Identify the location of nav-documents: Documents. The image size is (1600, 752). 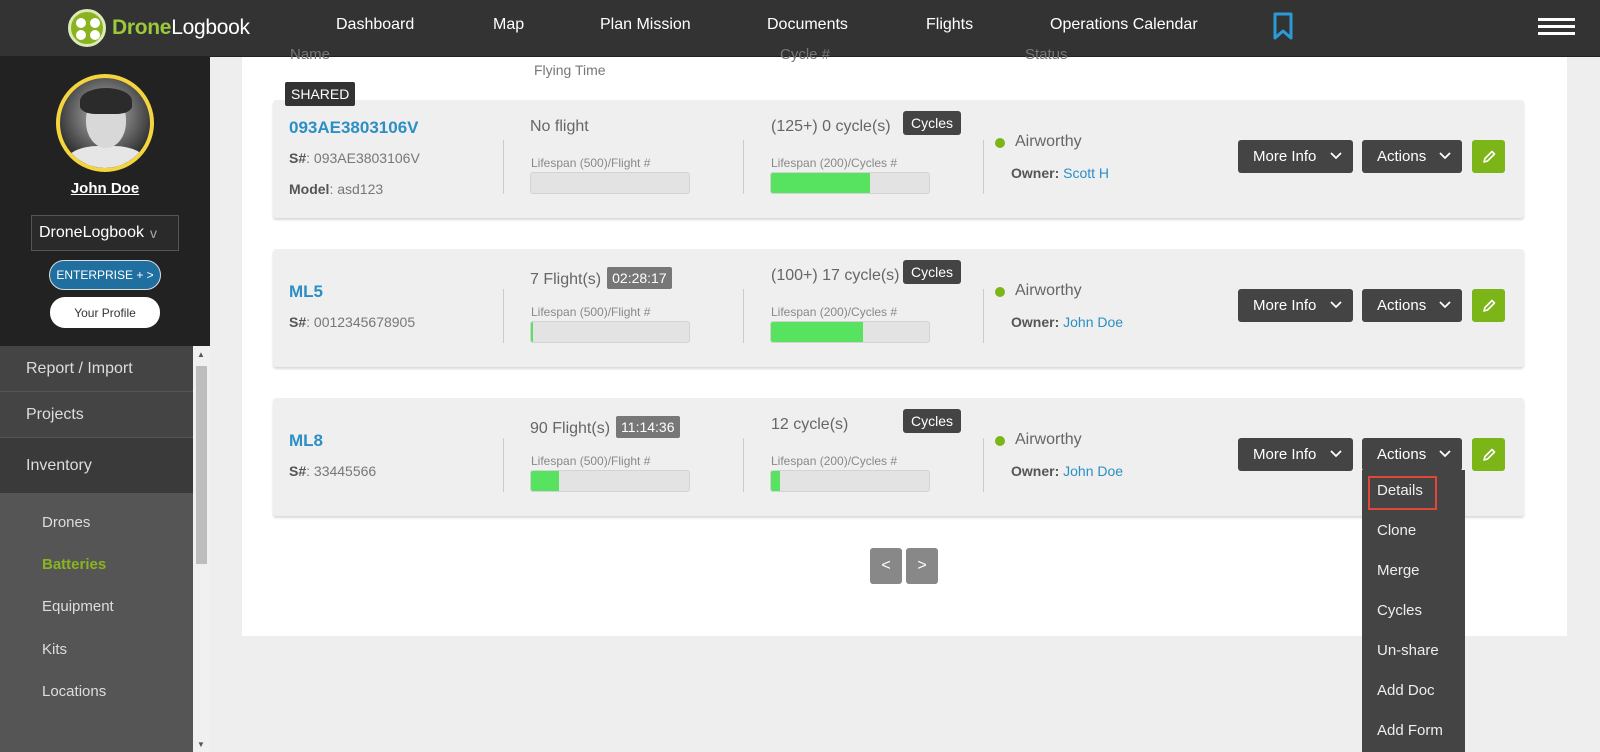
(807, 25).